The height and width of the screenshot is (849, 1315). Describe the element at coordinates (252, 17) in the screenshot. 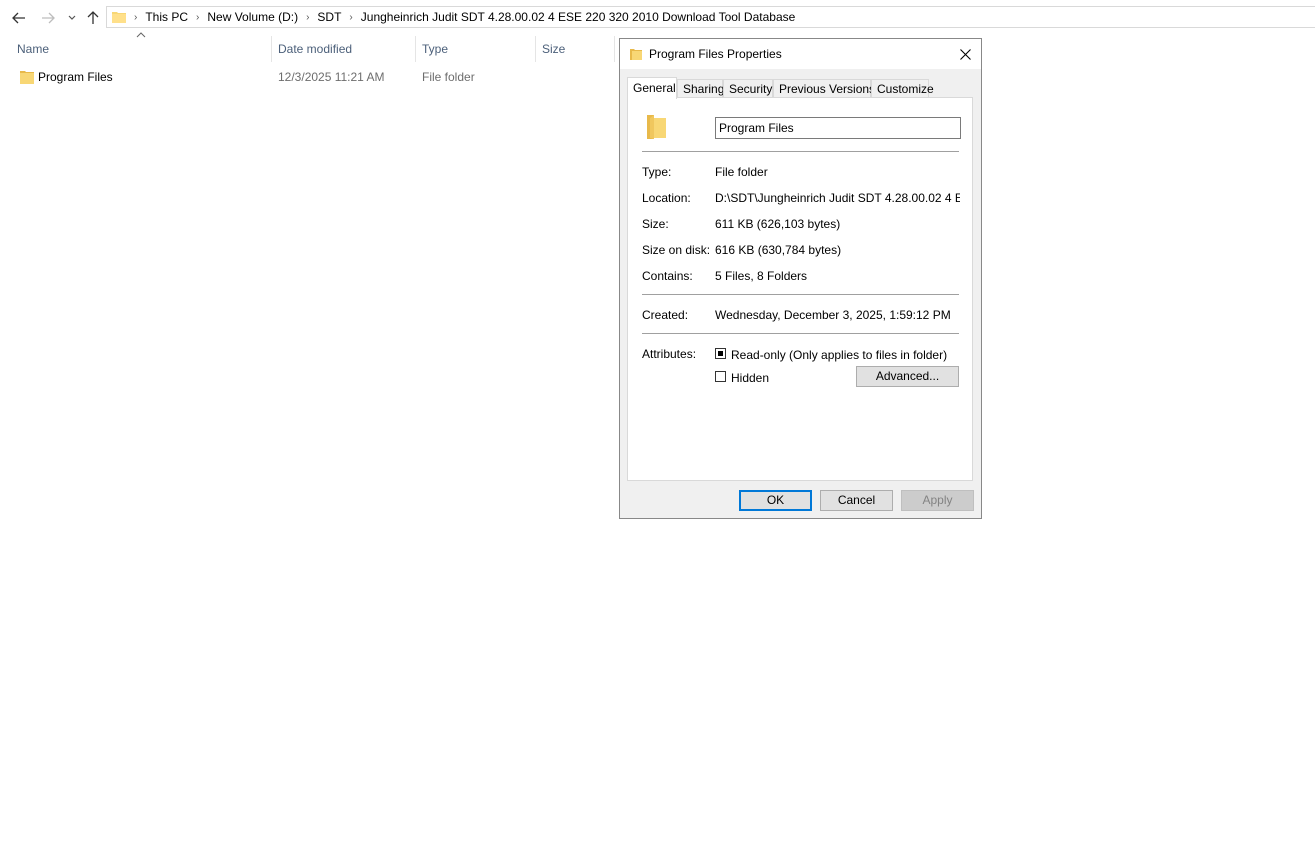

I see `breadcrumb-new-volume: New Volume (D:)` at that location.